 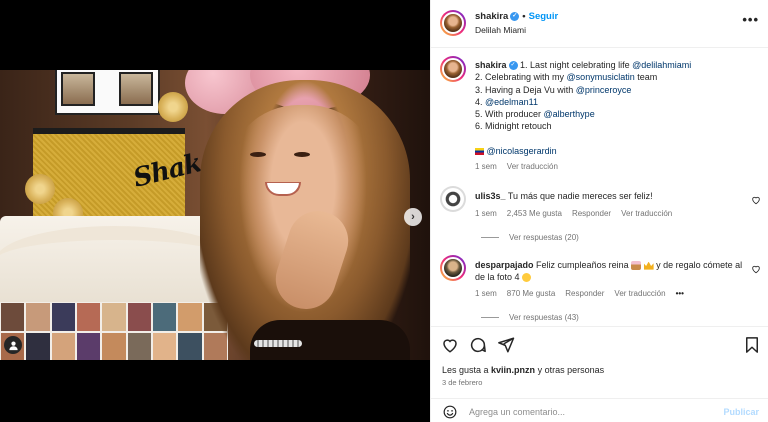 I want to click on action-bar, so click(x=599, y=344).